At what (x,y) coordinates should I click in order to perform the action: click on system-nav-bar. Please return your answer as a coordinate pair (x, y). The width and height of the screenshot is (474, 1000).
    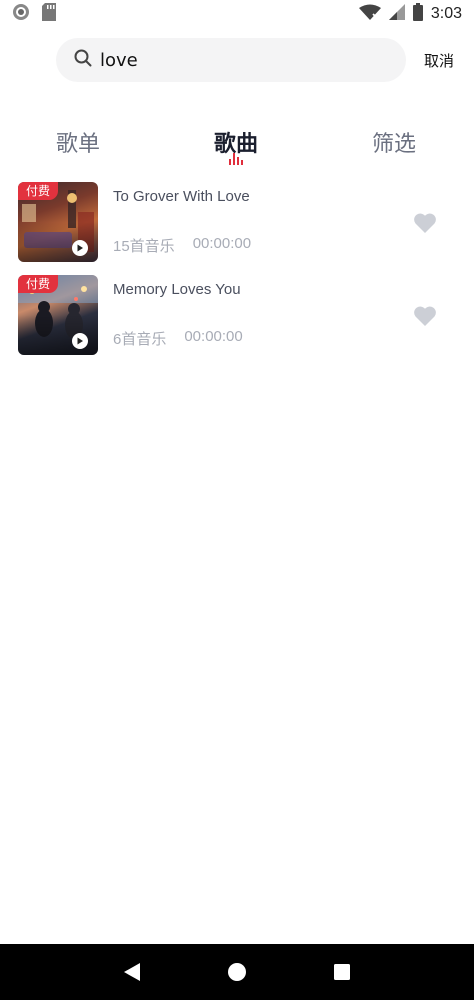
    Looking at the image, I should click on (237, 972).